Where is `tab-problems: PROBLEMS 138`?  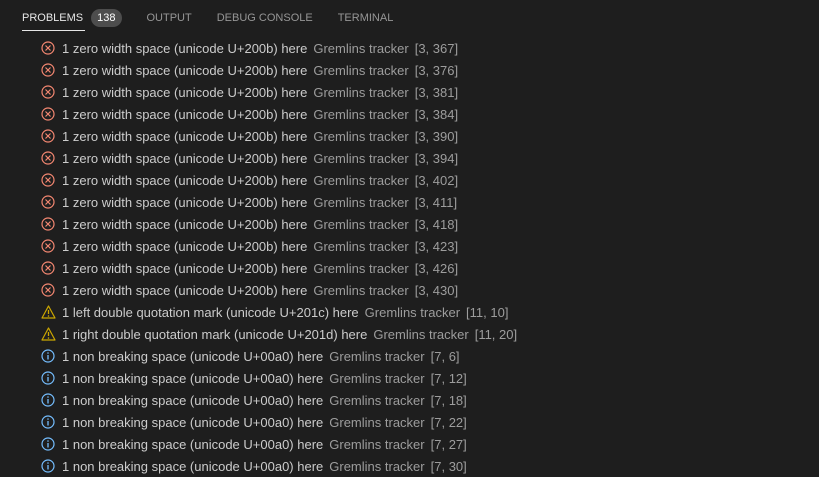 tab-problems: PROBLEMS 138 is located at coordinates (72, 17).